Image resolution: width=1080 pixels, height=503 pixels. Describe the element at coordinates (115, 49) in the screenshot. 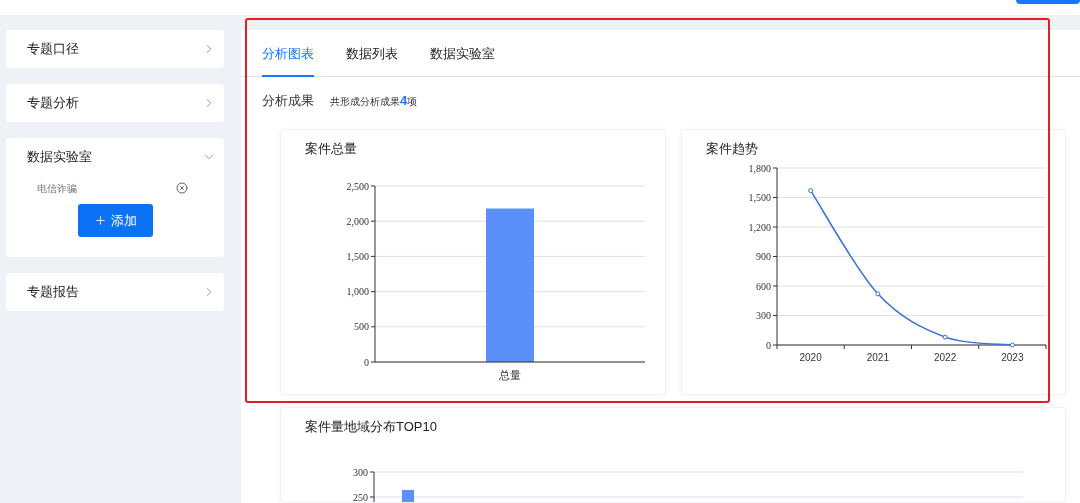

I see `sidebar-item: 专题口径` at that location.